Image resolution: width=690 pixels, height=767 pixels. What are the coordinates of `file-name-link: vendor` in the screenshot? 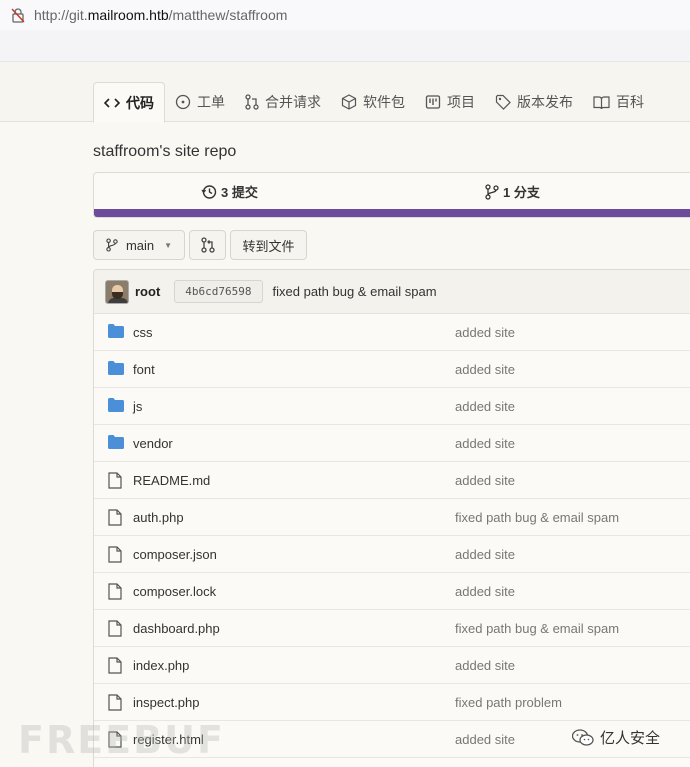 It's located at (153, 443).